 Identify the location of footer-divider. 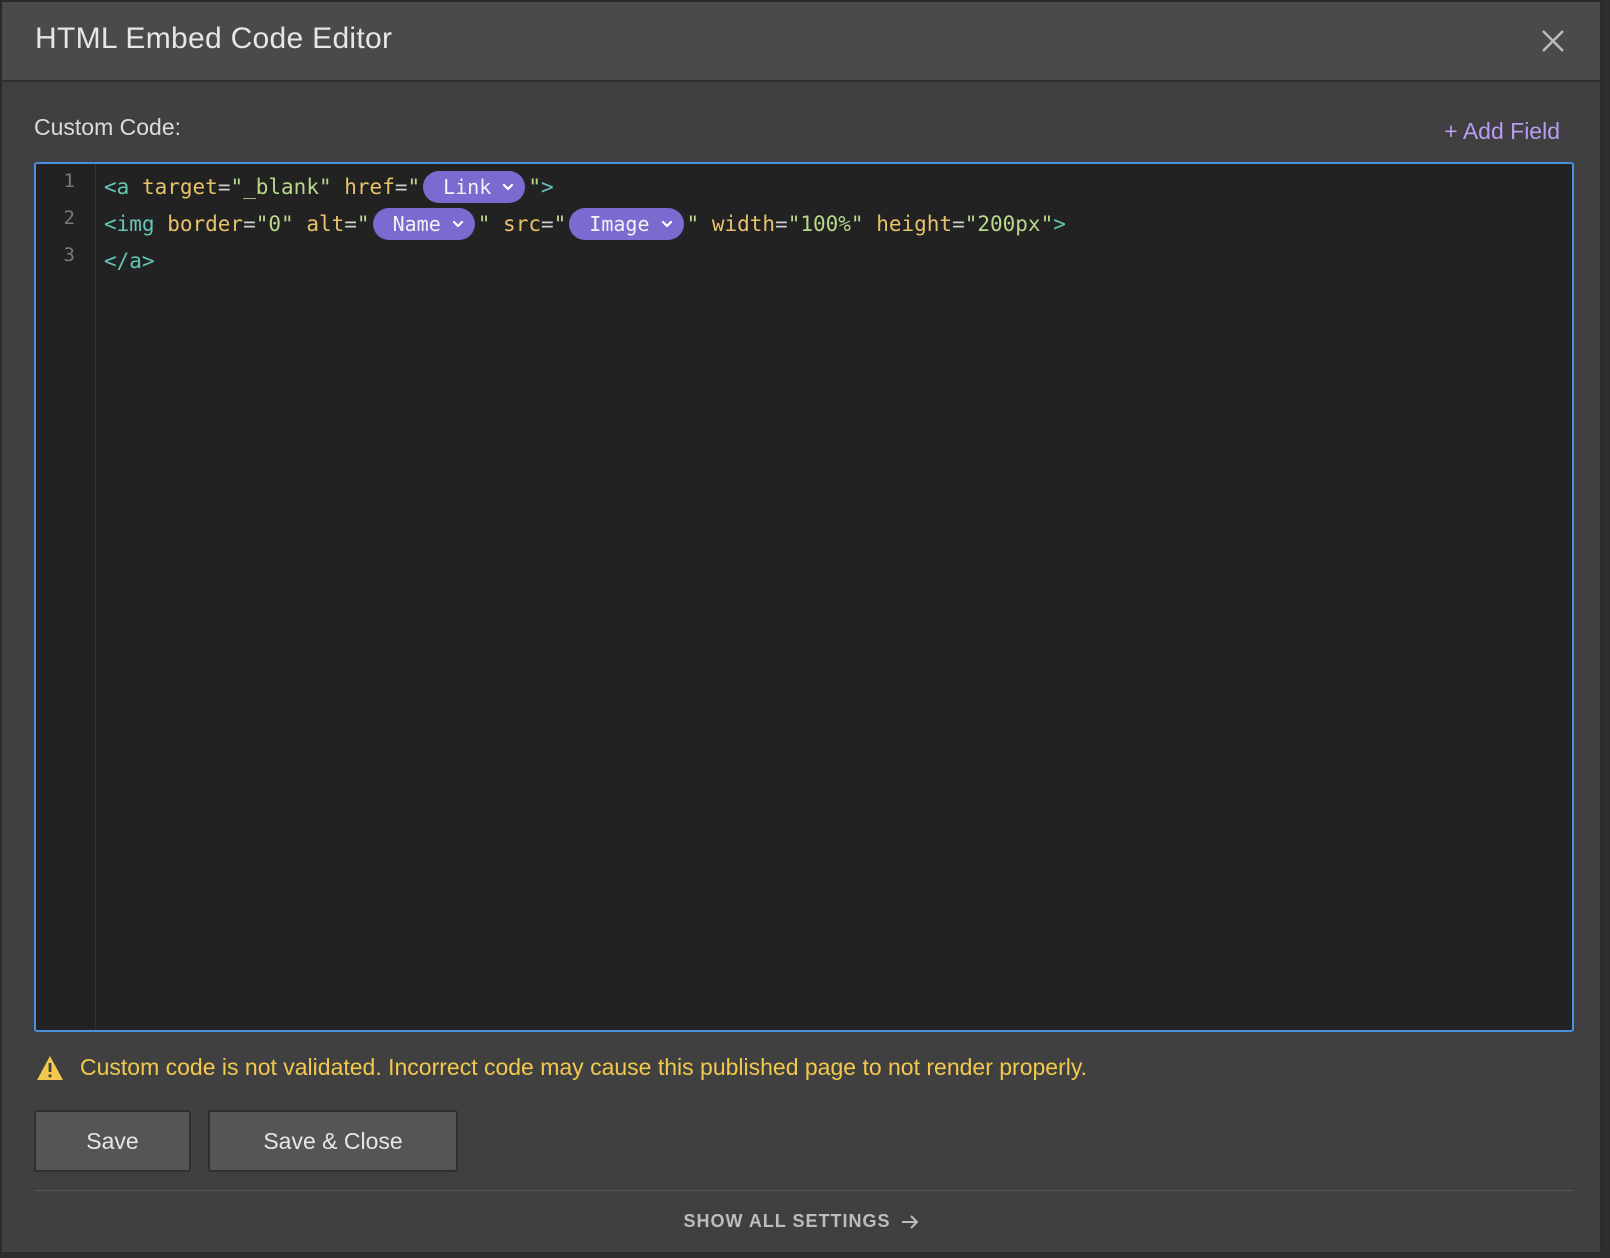
(804, 1190).